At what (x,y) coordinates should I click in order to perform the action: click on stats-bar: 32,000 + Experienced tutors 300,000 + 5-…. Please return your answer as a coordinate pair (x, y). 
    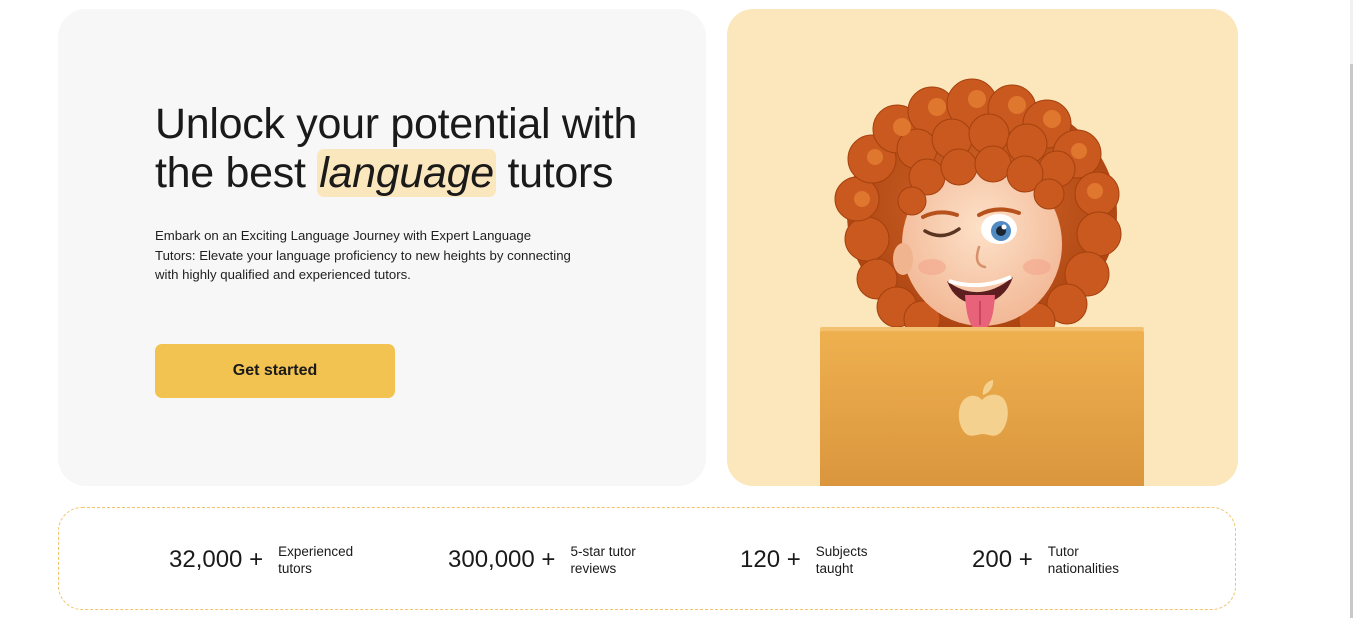
    Looking at the image, I should click on (647, 558).